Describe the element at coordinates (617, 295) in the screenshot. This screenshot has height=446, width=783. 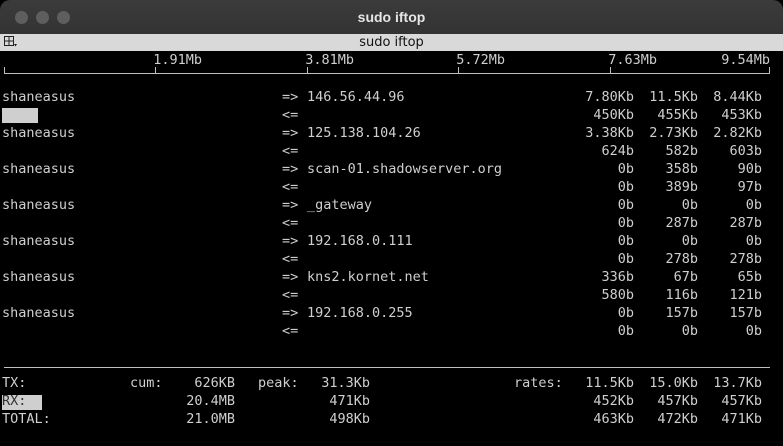
I see `flow-in-rate: 580b` at that location.